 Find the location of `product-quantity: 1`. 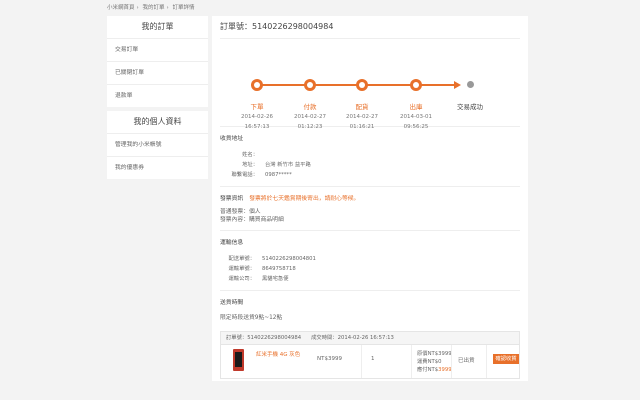

product-quantity: 1 is located at coordinates (373, 359).